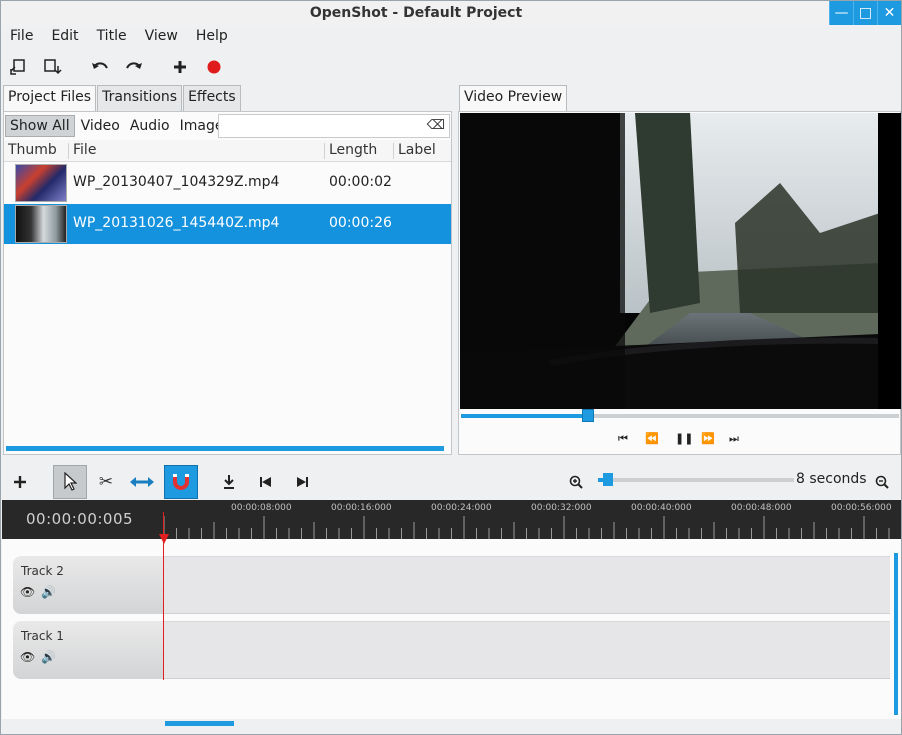 The height and width of the screenshot is (735, 902). I want to click on zoom-in-icon, so click(576, 482).